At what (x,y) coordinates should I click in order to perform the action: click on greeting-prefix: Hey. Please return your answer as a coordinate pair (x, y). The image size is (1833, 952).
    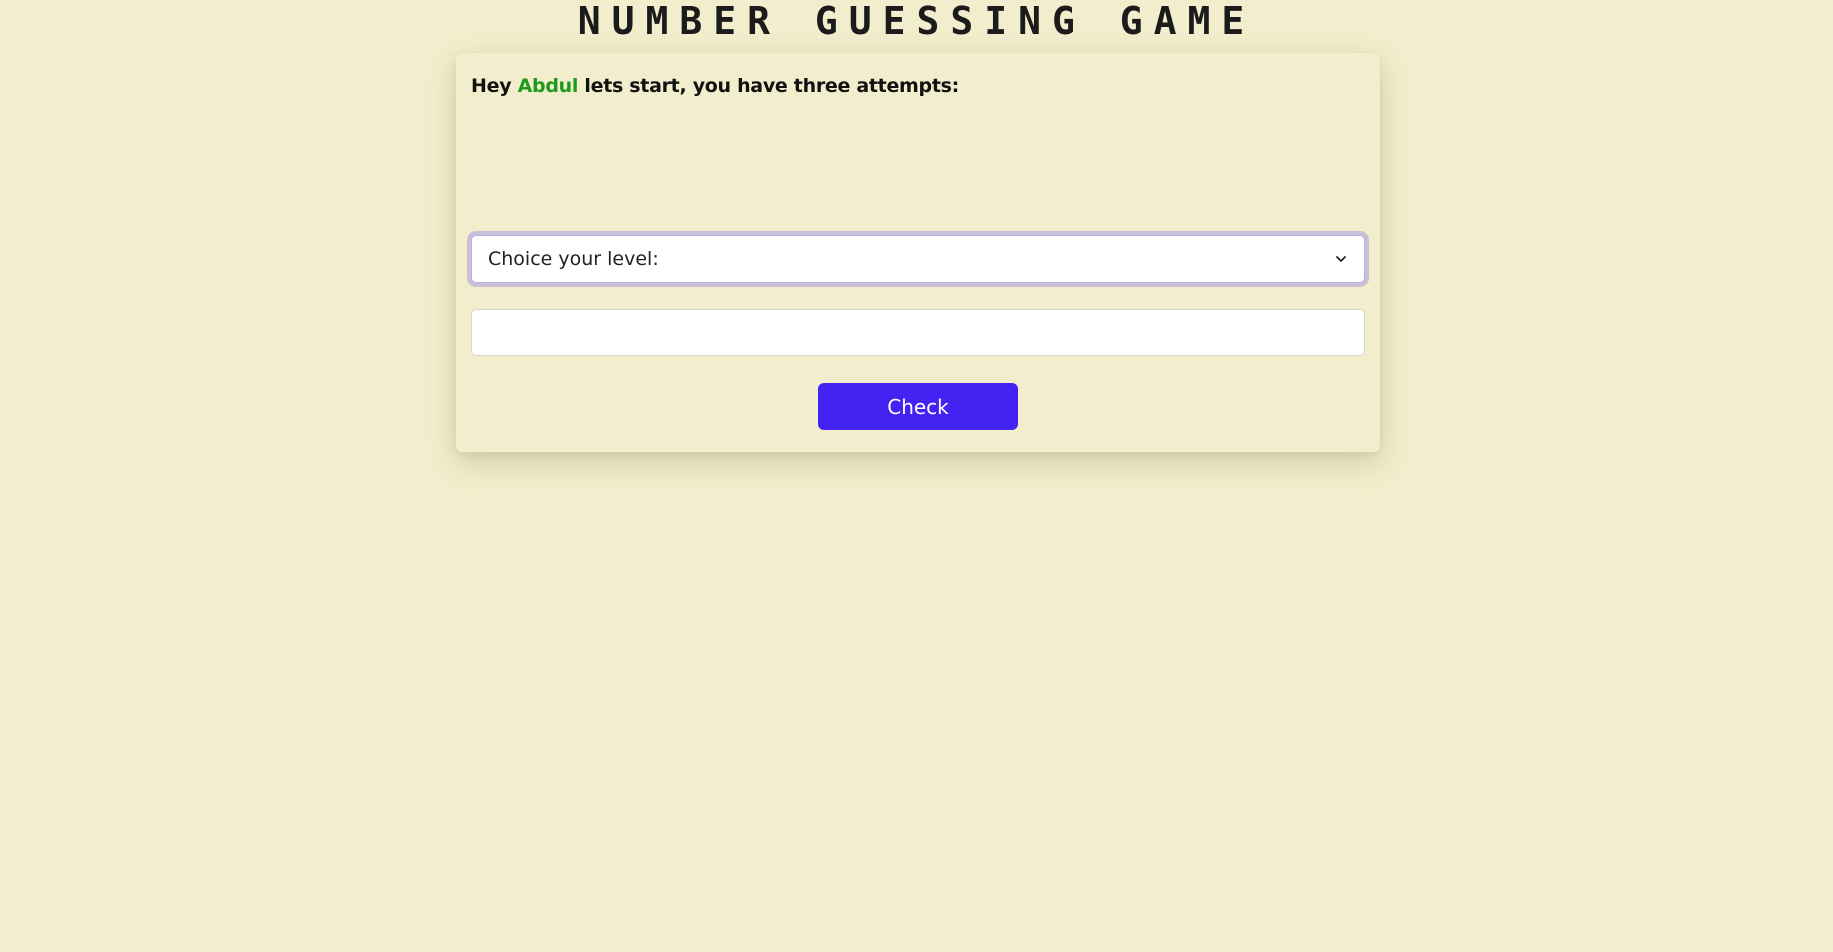
    Looking at the image, I should click on (491, 86).